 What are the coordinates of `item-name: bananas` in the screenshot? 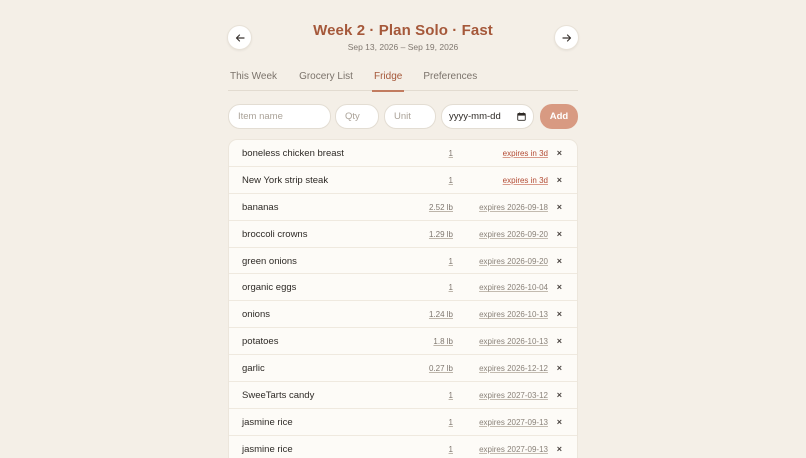 It's located at (260, 207).